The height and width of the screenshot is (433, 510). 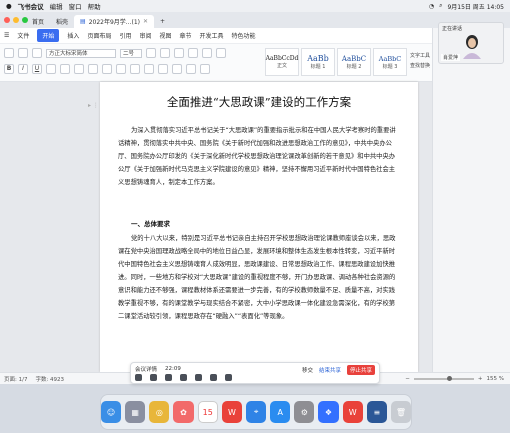 I want to click on align-center-icon, so click(x=135, y=69).